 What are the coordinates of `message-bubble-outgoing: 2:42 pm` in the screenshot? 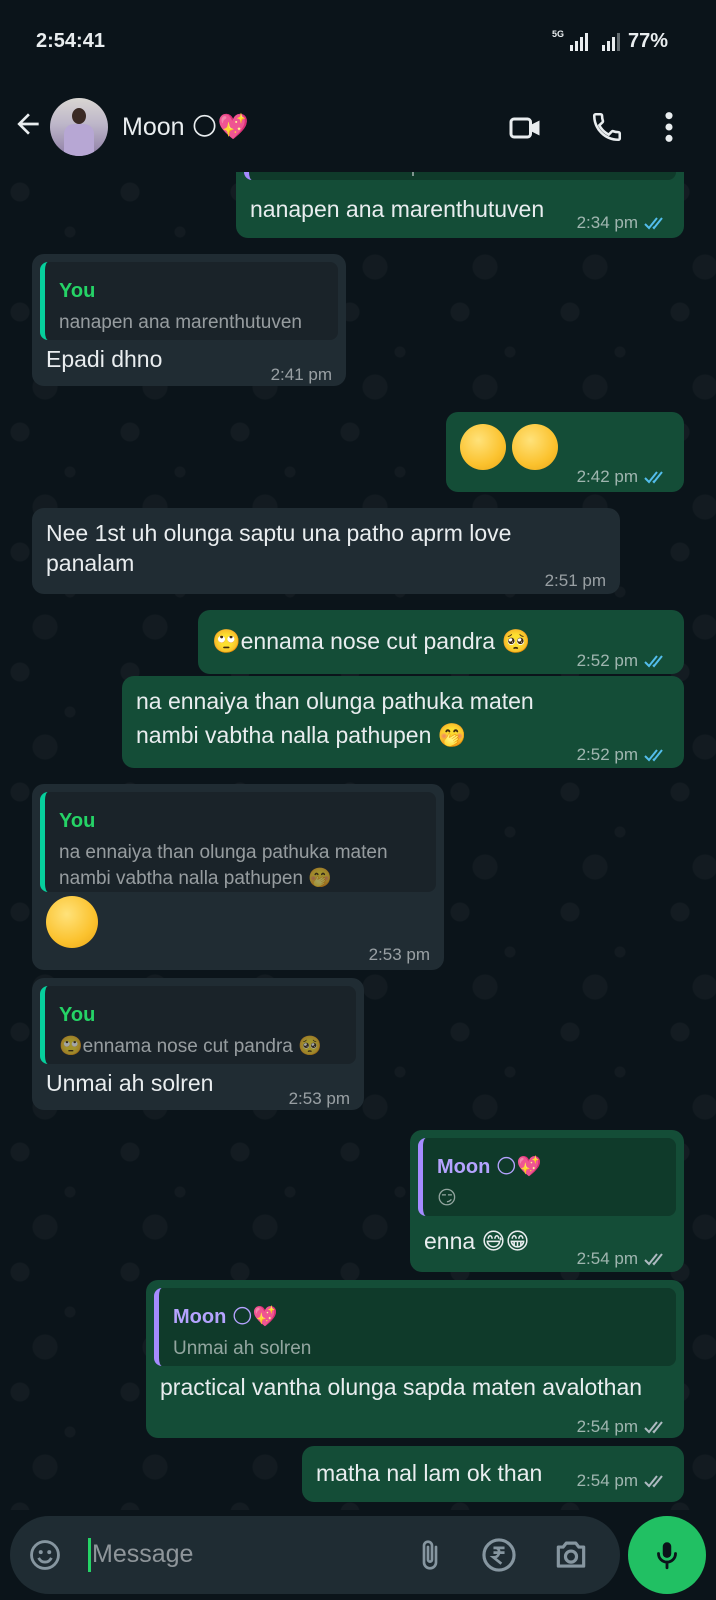 It's located at (565, 452).